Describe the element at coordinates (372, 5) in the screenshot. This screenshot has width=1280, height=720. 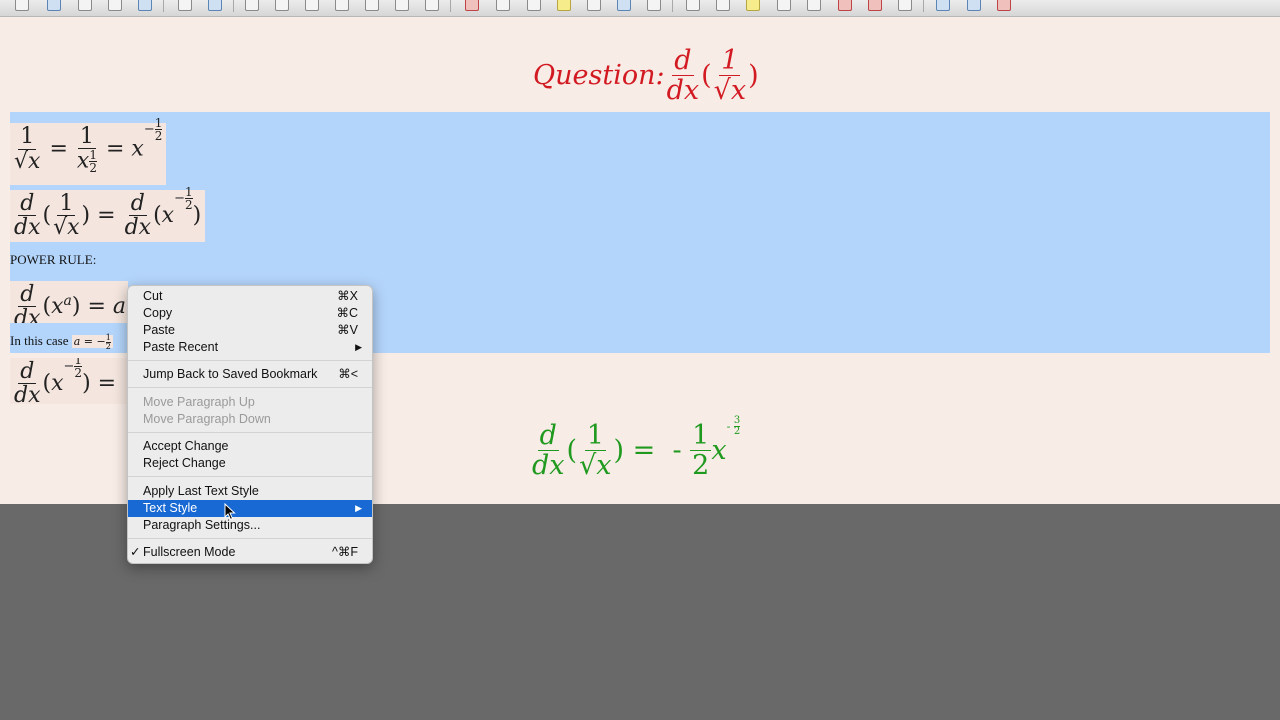
I see `align-right-icon` at that location.